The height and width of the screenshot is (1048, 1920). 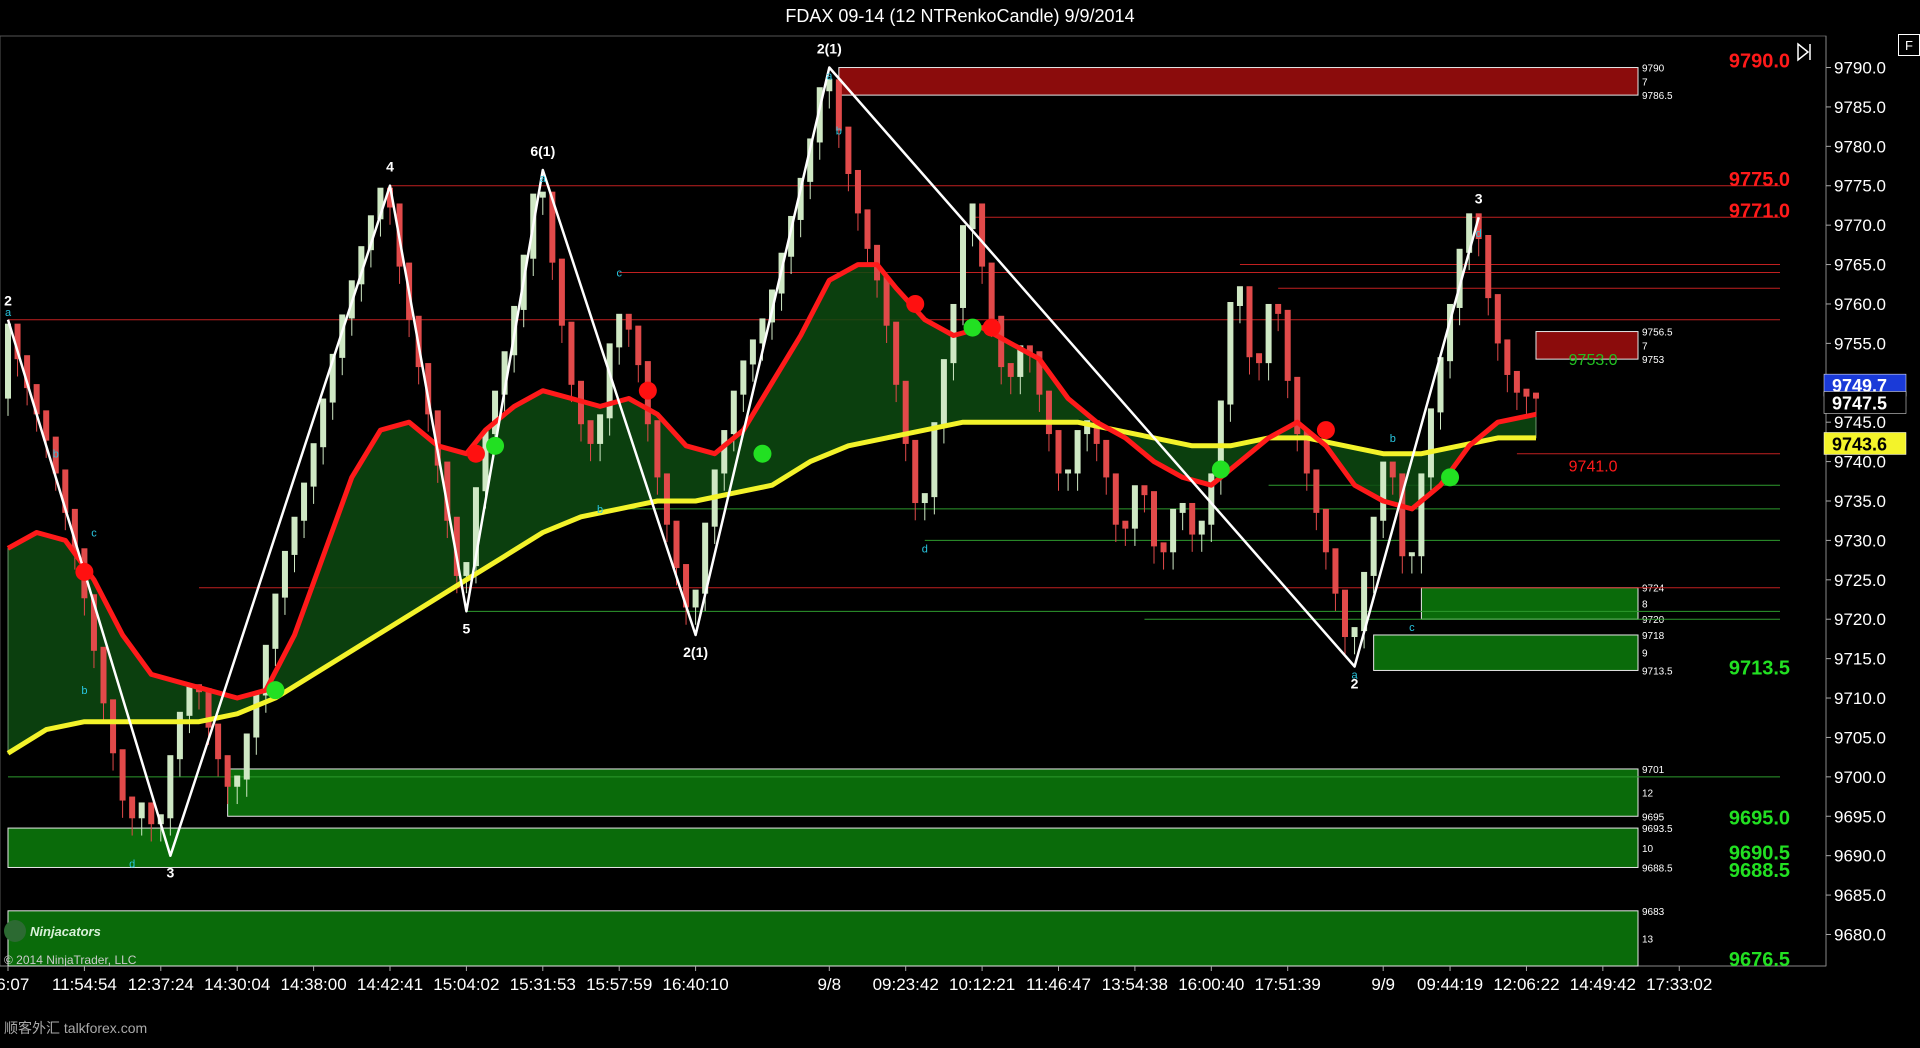 I want to click on scroll-end-icon, so click(x=1804, y=52).